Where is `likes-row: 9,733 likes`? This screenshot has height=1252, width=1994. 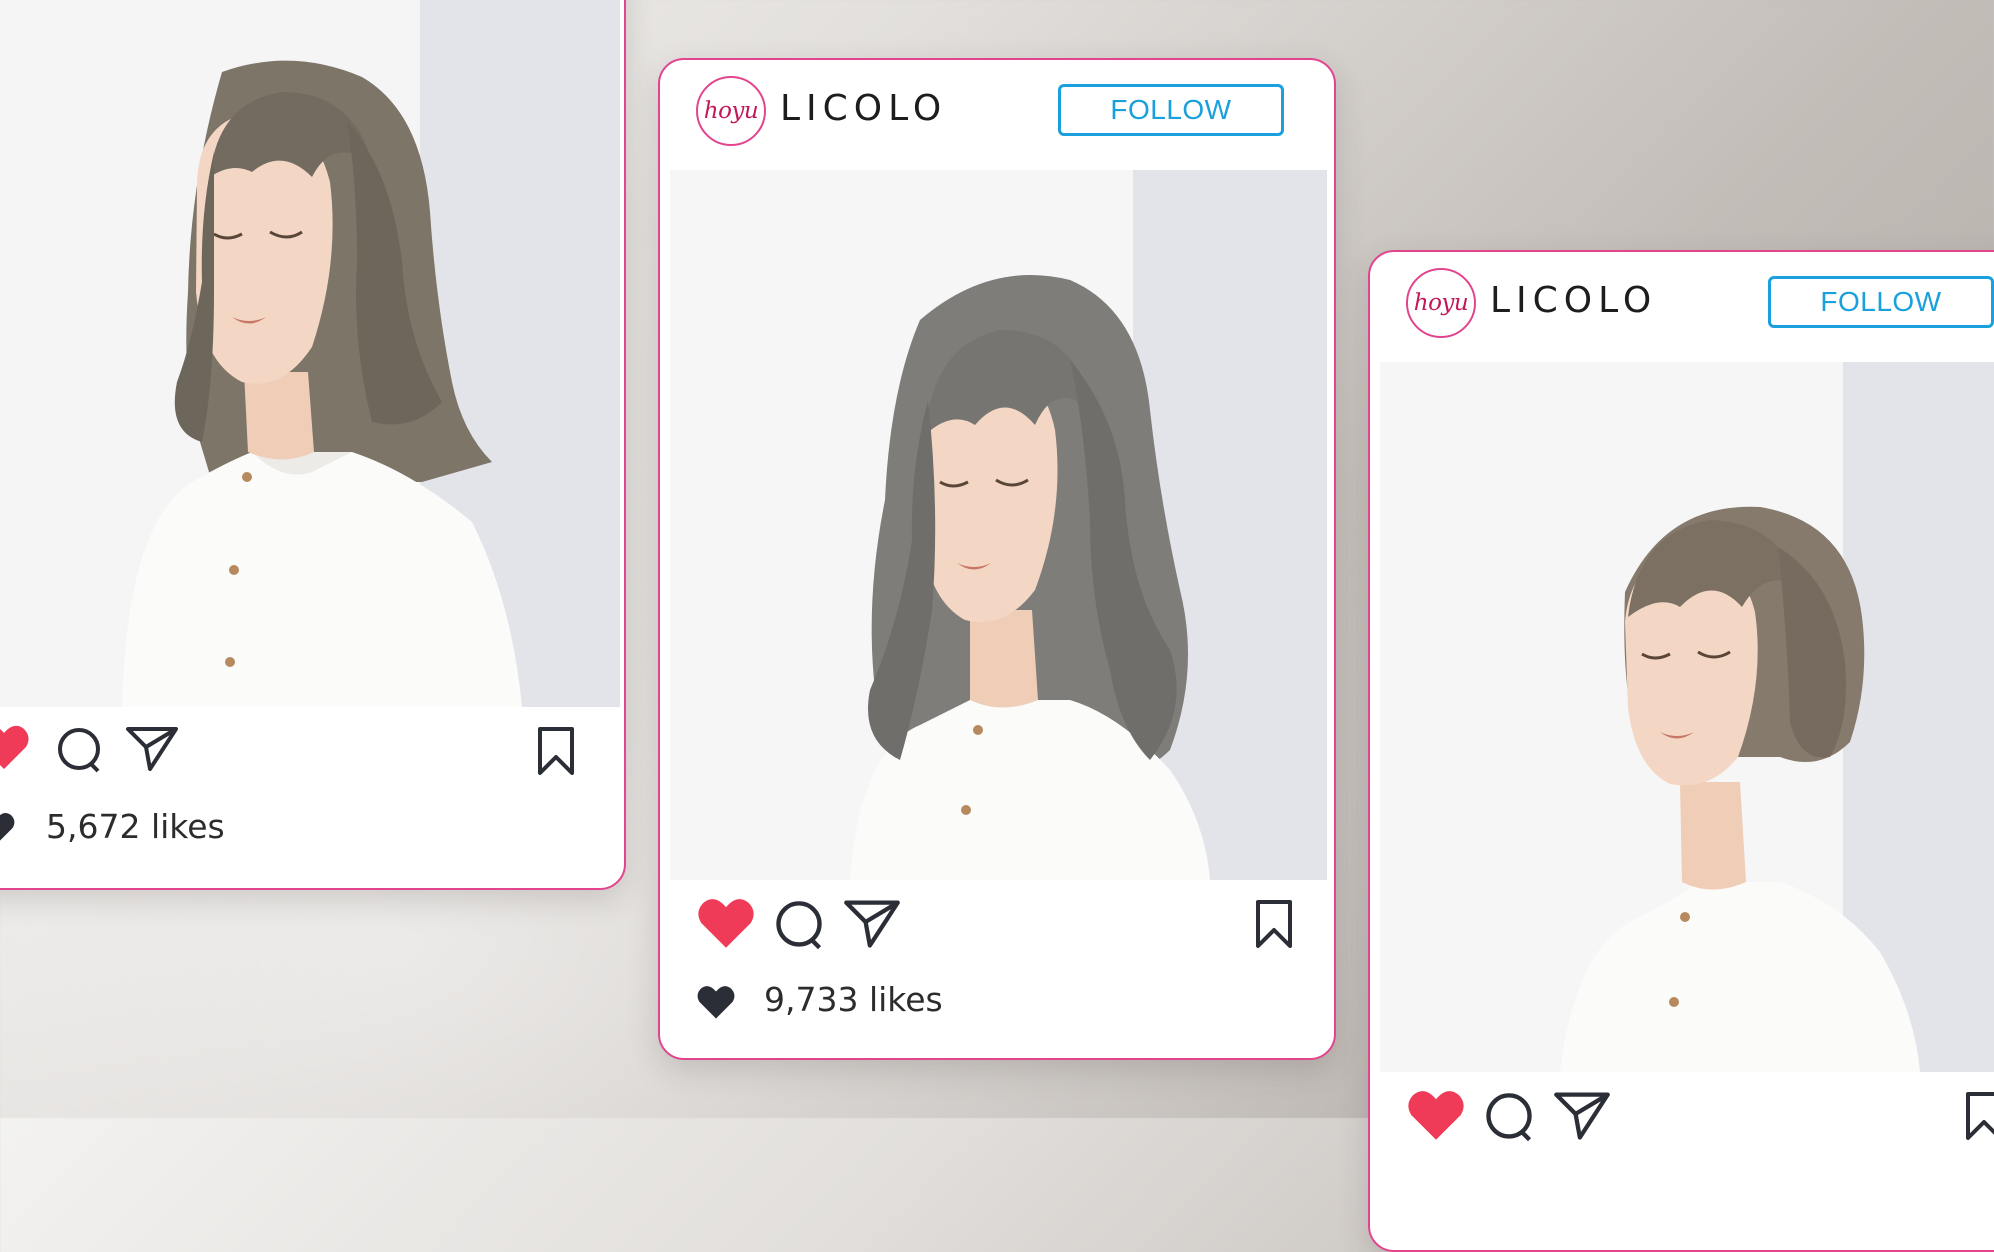 likes-row: 9,733 likes is located at coordinates (997, 1003).